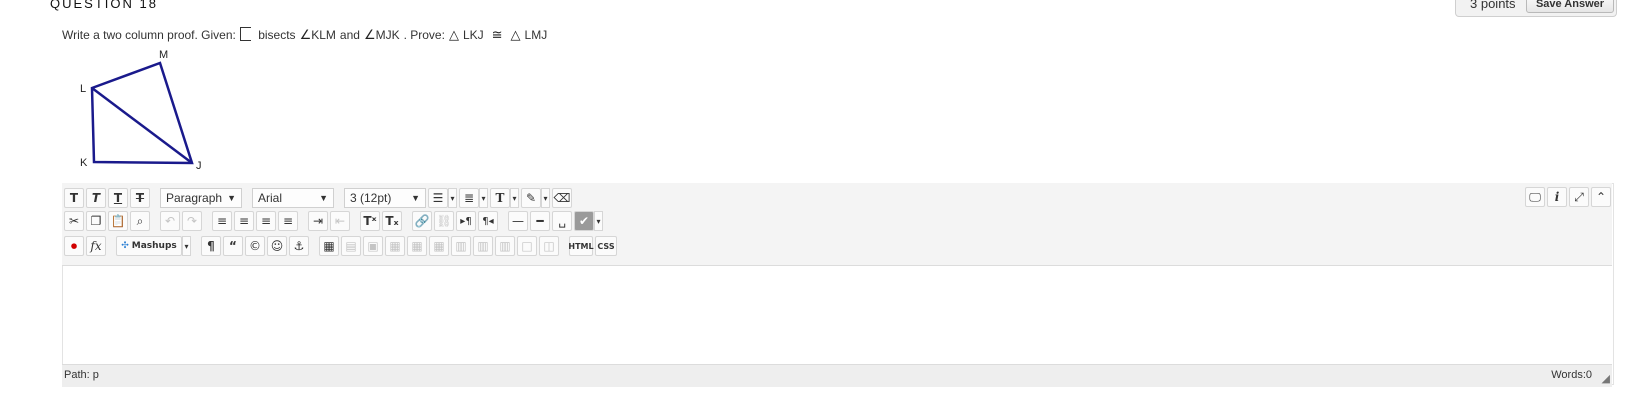 The height and width of the screenshot is (416, 1643). I want to click on unlink-icon: ⛓, so click(444, 221).